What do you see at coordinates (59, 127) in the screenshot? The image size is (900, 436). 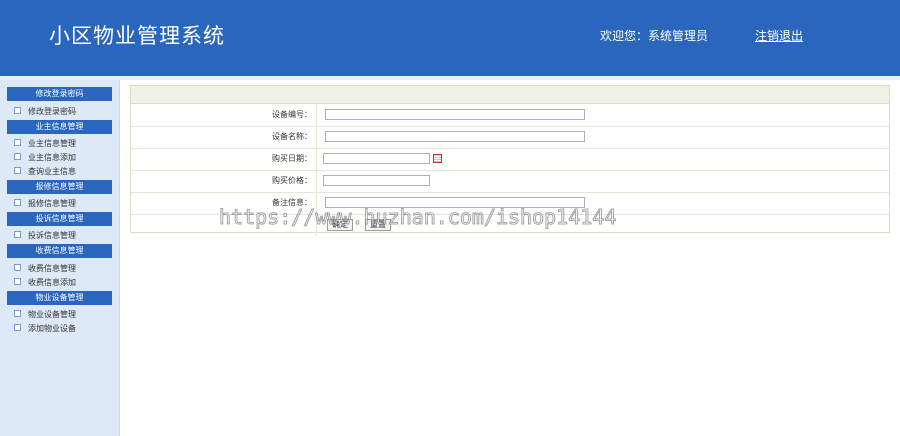 I see `sidebar-section-owner: 业主信息管理` at bounding box center [59, 127].